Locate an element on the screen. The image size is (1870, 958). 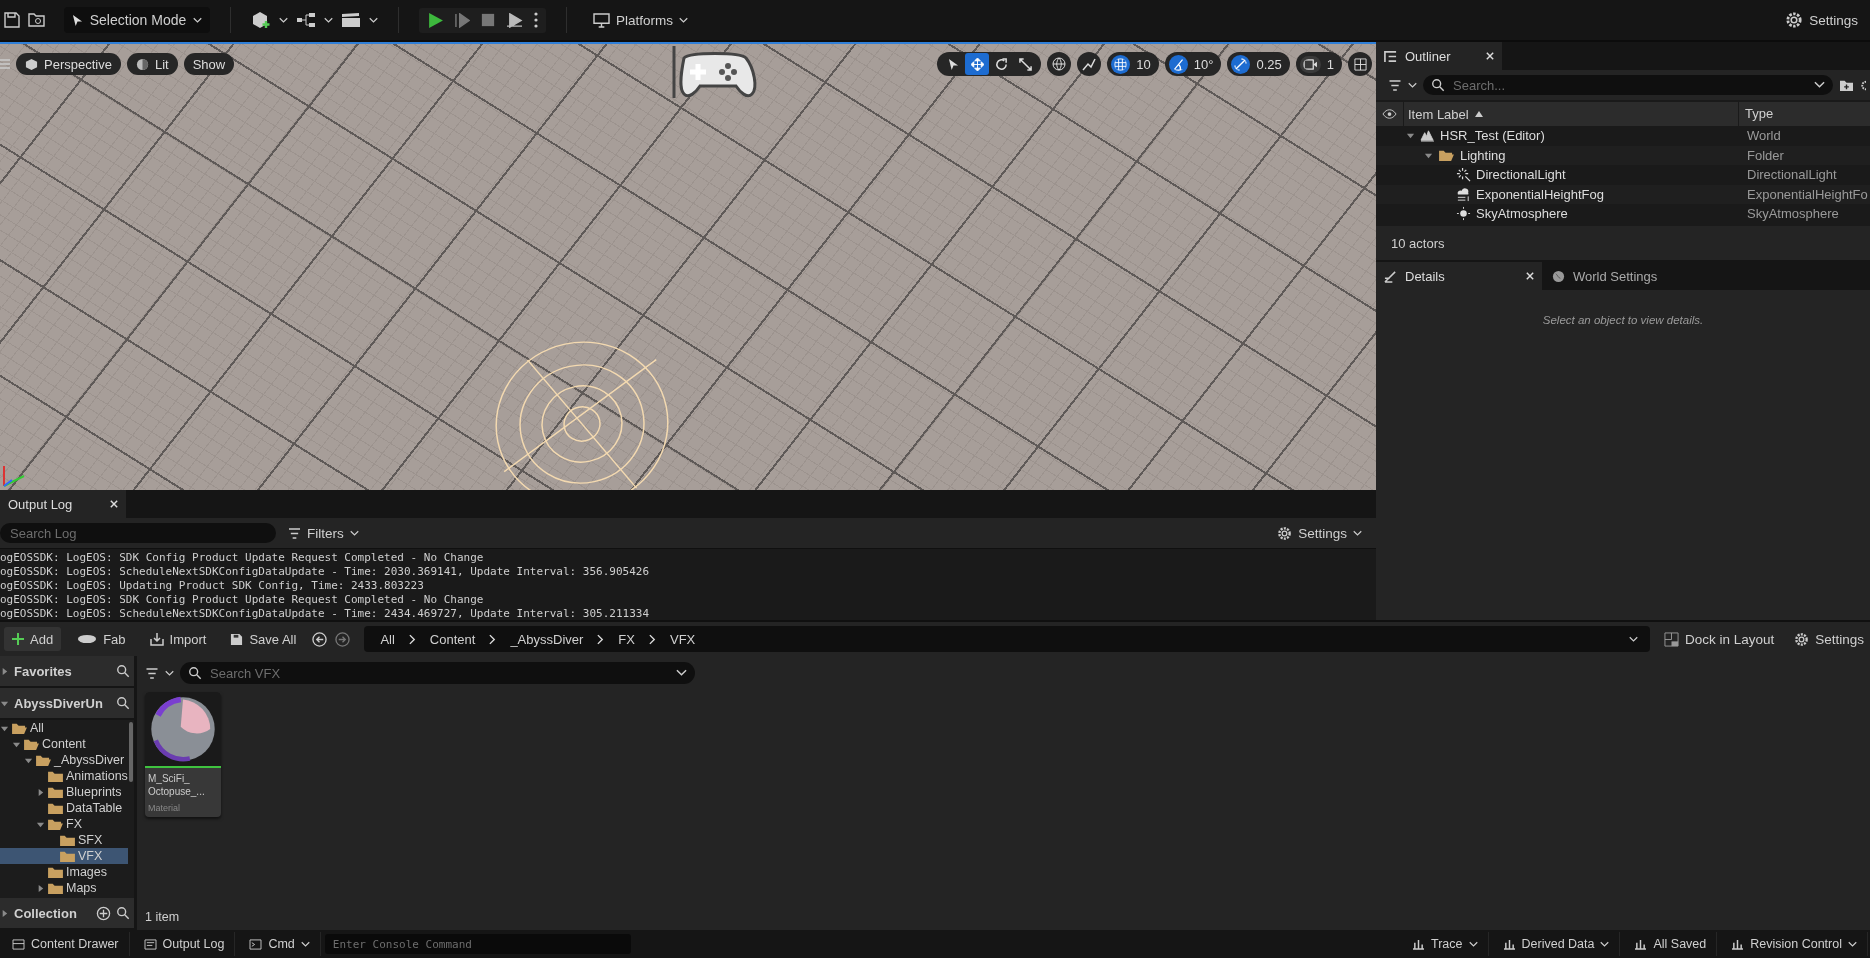
tree-section-header: Favorites is located at coordinates (67, 672).